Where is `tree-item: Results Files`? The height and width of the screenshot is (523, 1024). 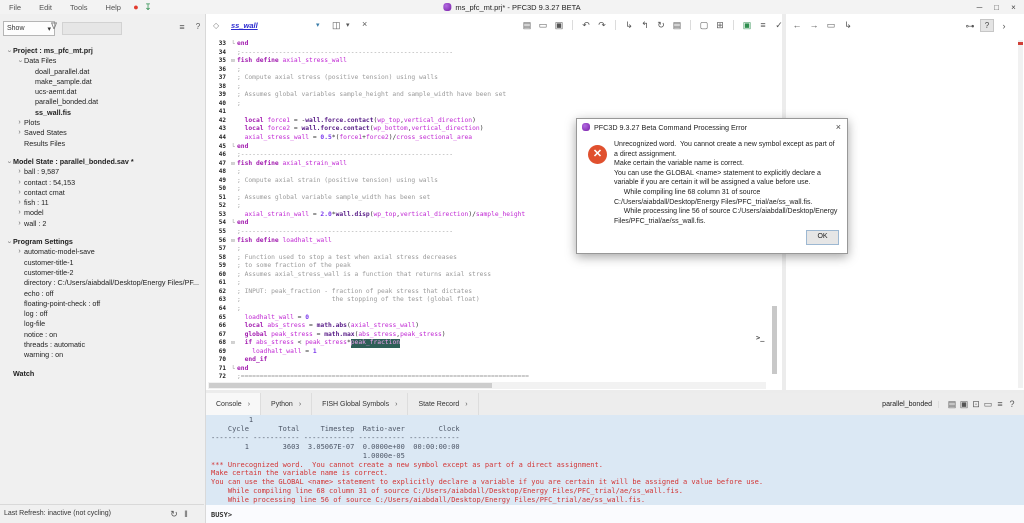
tree-item: Results Files is located at coordinates (102, 144).